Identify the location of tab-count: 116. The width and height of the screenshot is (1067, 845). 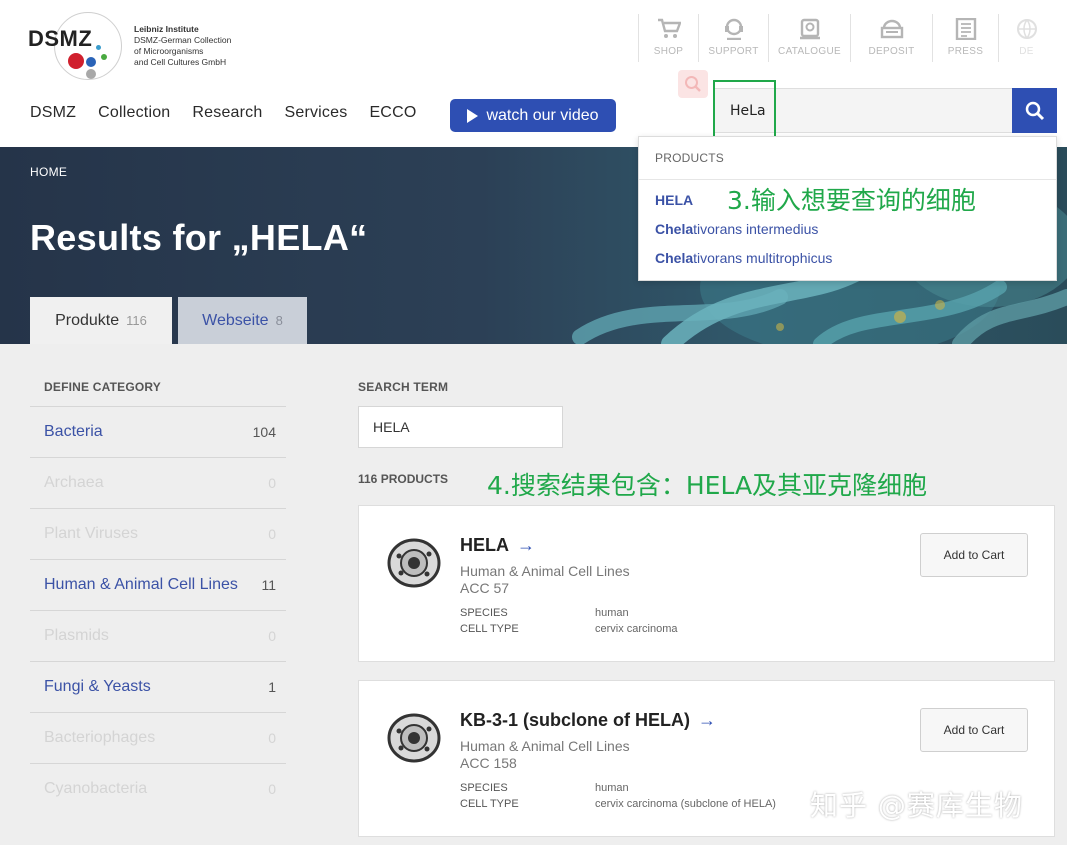
(136, 320).